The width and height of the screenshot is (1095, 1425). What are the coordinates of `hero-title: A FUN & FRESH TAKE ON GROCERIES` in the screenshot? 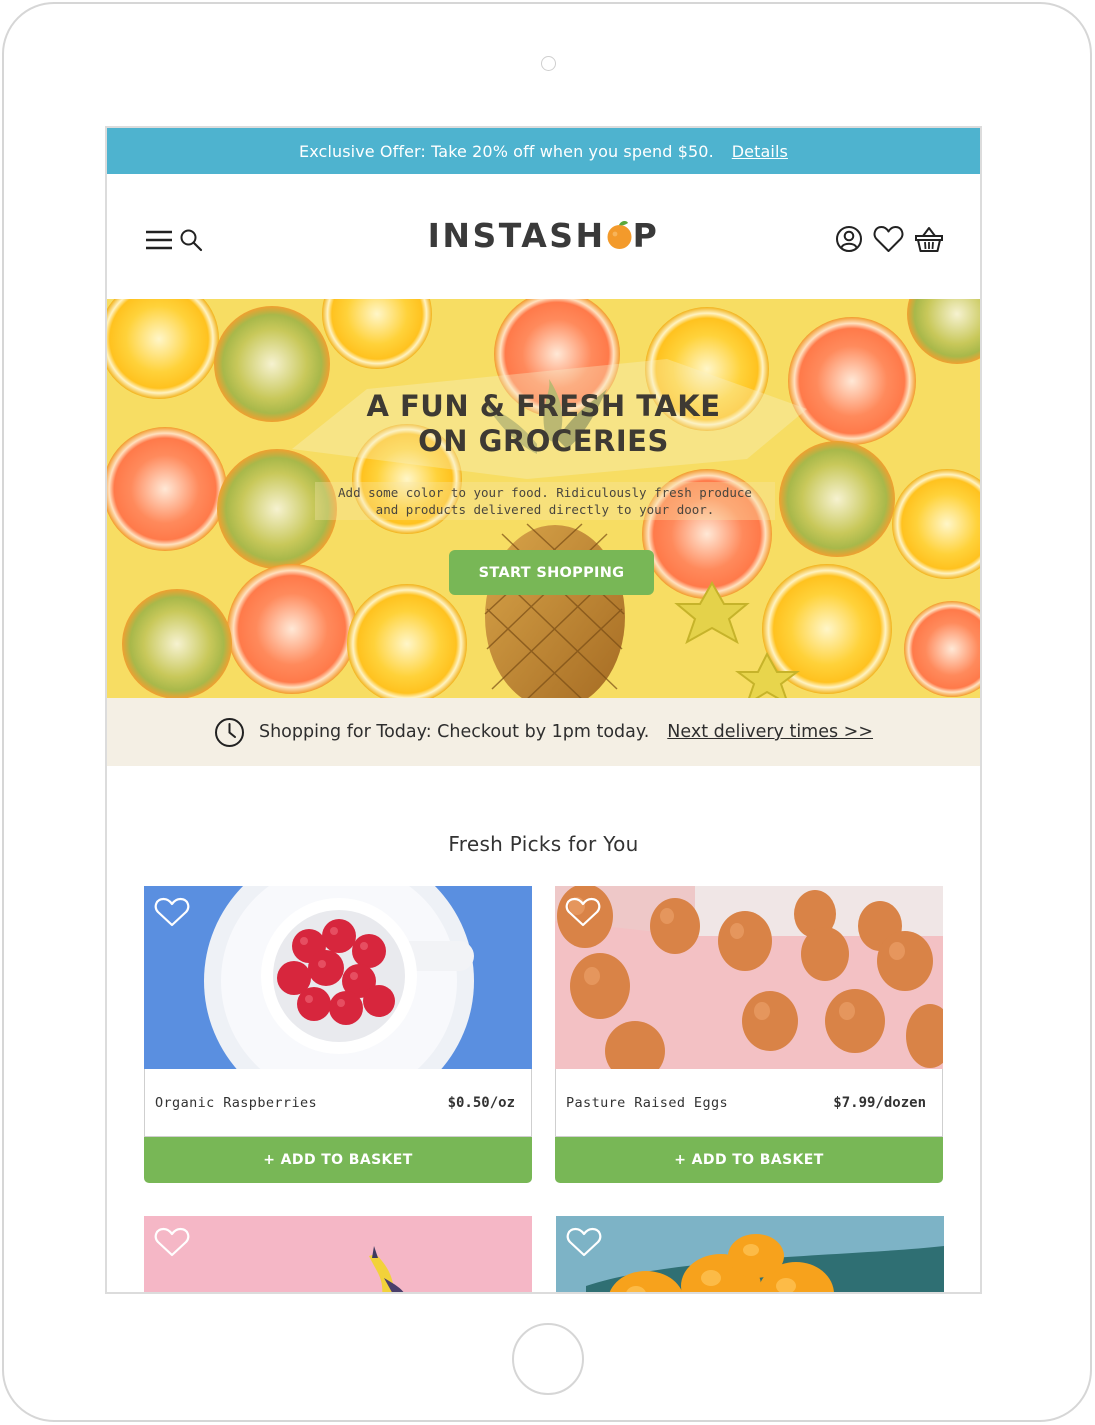 It's located at (543, 424).